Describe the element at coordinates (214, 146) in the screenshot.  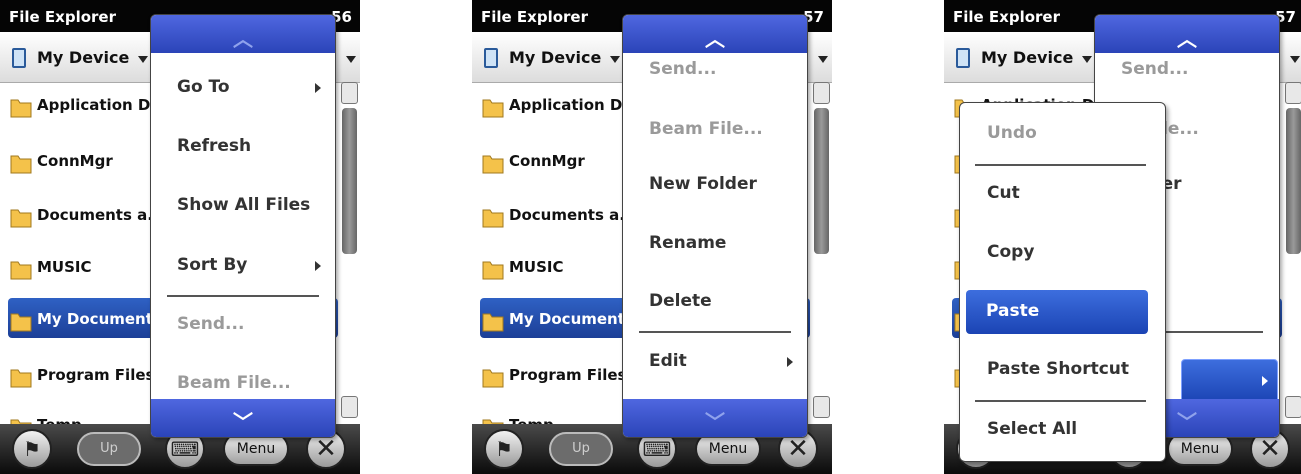
I see `menu-item-refresh: Refresh` at that location.